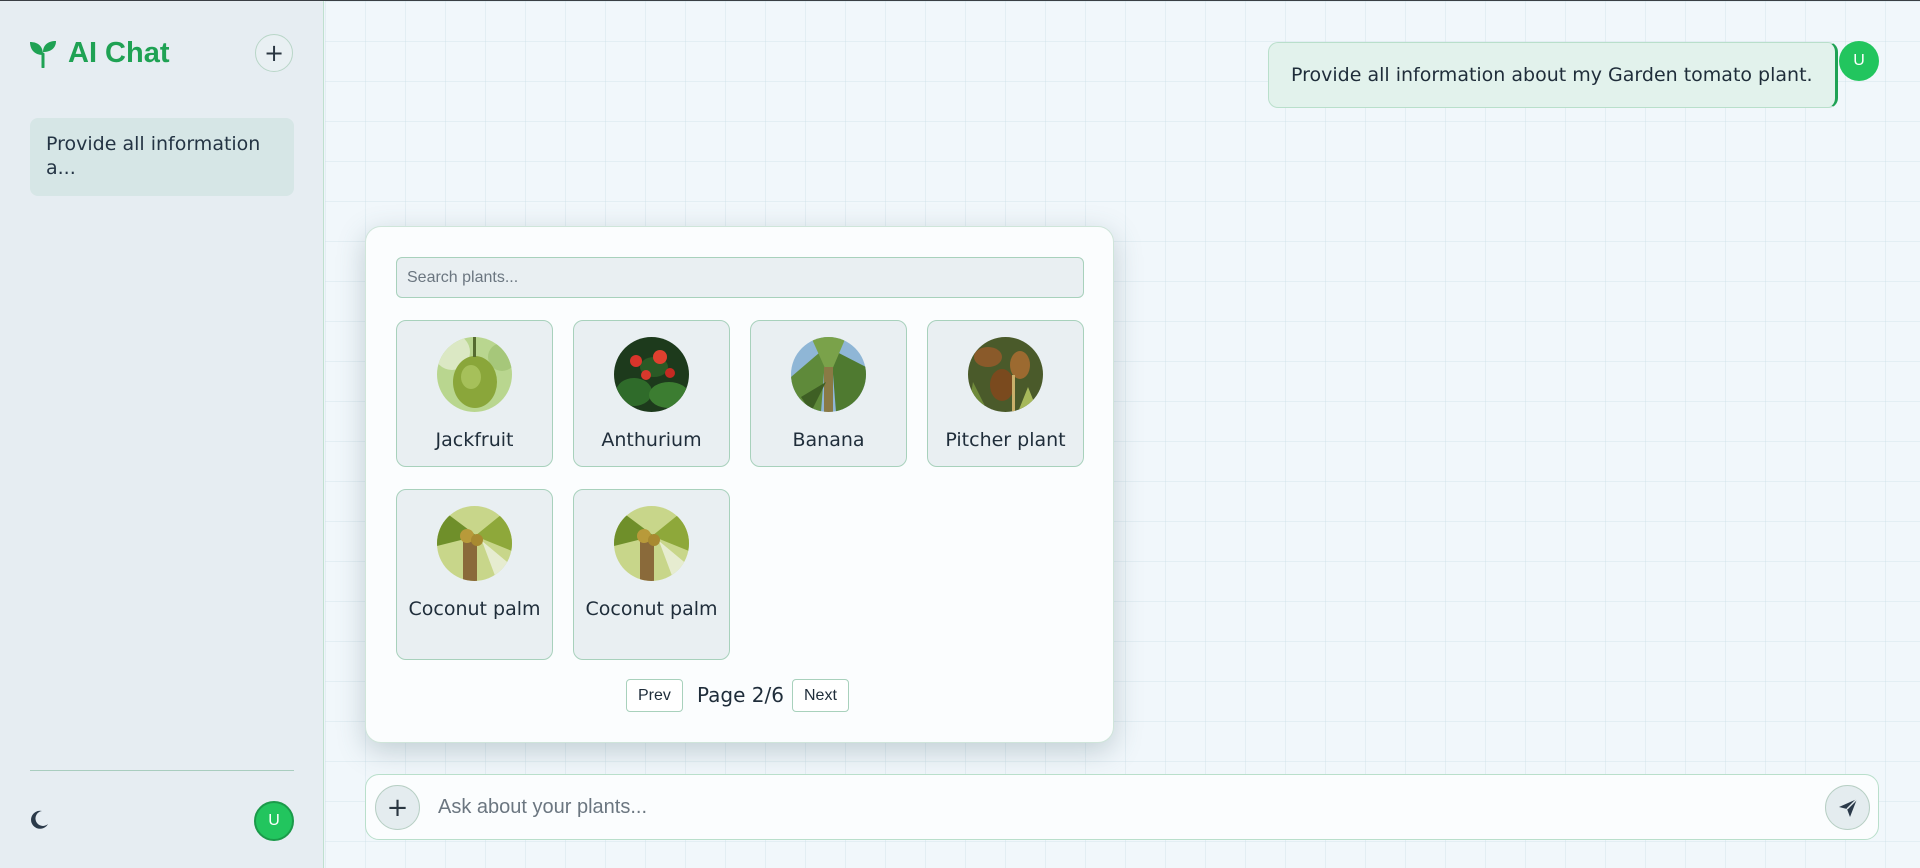  What do you see at coordinates (274, 821) in the screenshot?
I see `user-avatar: U` at bounding box center [274, 821].